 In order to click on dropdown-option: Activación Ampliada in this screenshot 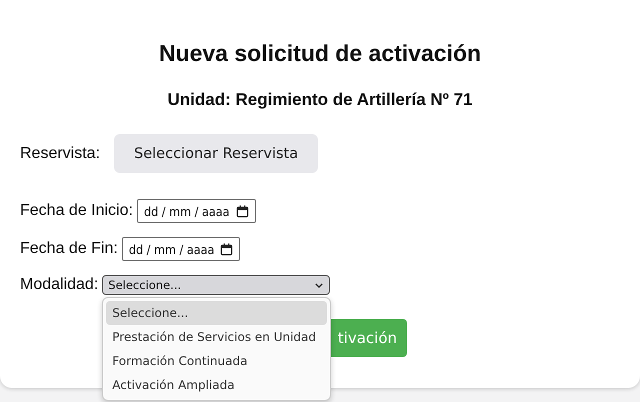, I will do `click(217, 385)`.